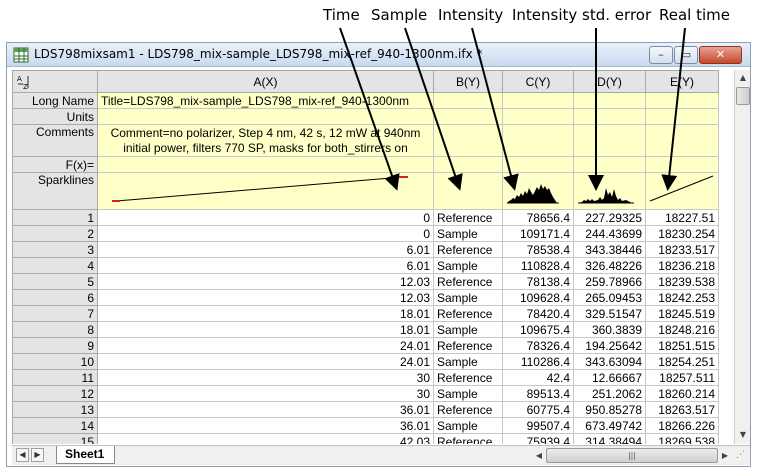 The width and height of the screenshot is (766, 474). What do you see at coordinates (265, 361) in the screenshot?
I see `cell-time: 24.01` at bounding box center [265, 361].